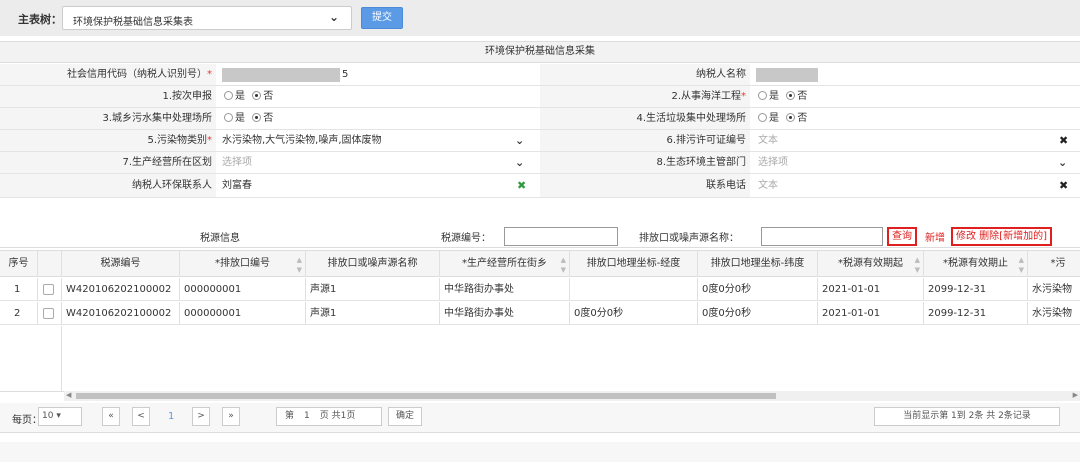  I want to click on col-valid-from: *税源有效期起 ▲ ▼, so click(871, 264).